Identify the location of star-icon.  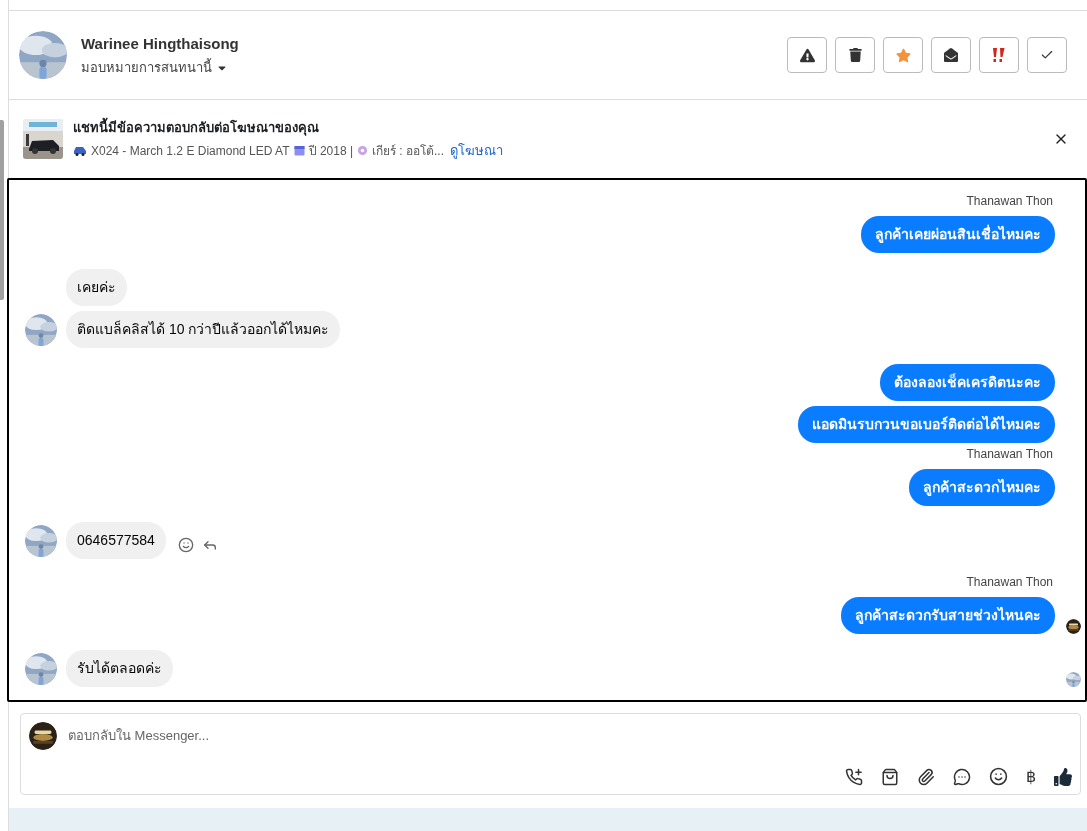
(903, 55).